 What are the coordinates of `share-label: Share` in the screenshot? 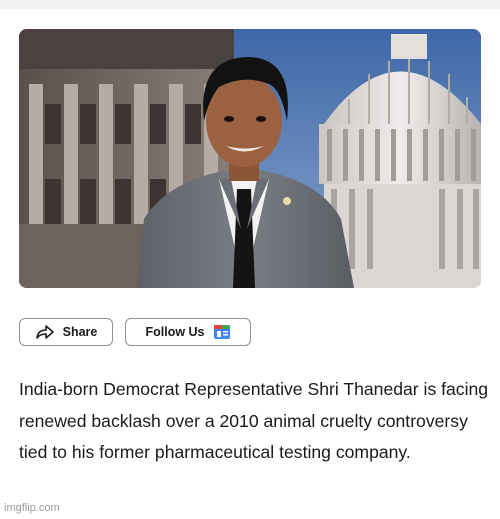 It's located at (80, 332).